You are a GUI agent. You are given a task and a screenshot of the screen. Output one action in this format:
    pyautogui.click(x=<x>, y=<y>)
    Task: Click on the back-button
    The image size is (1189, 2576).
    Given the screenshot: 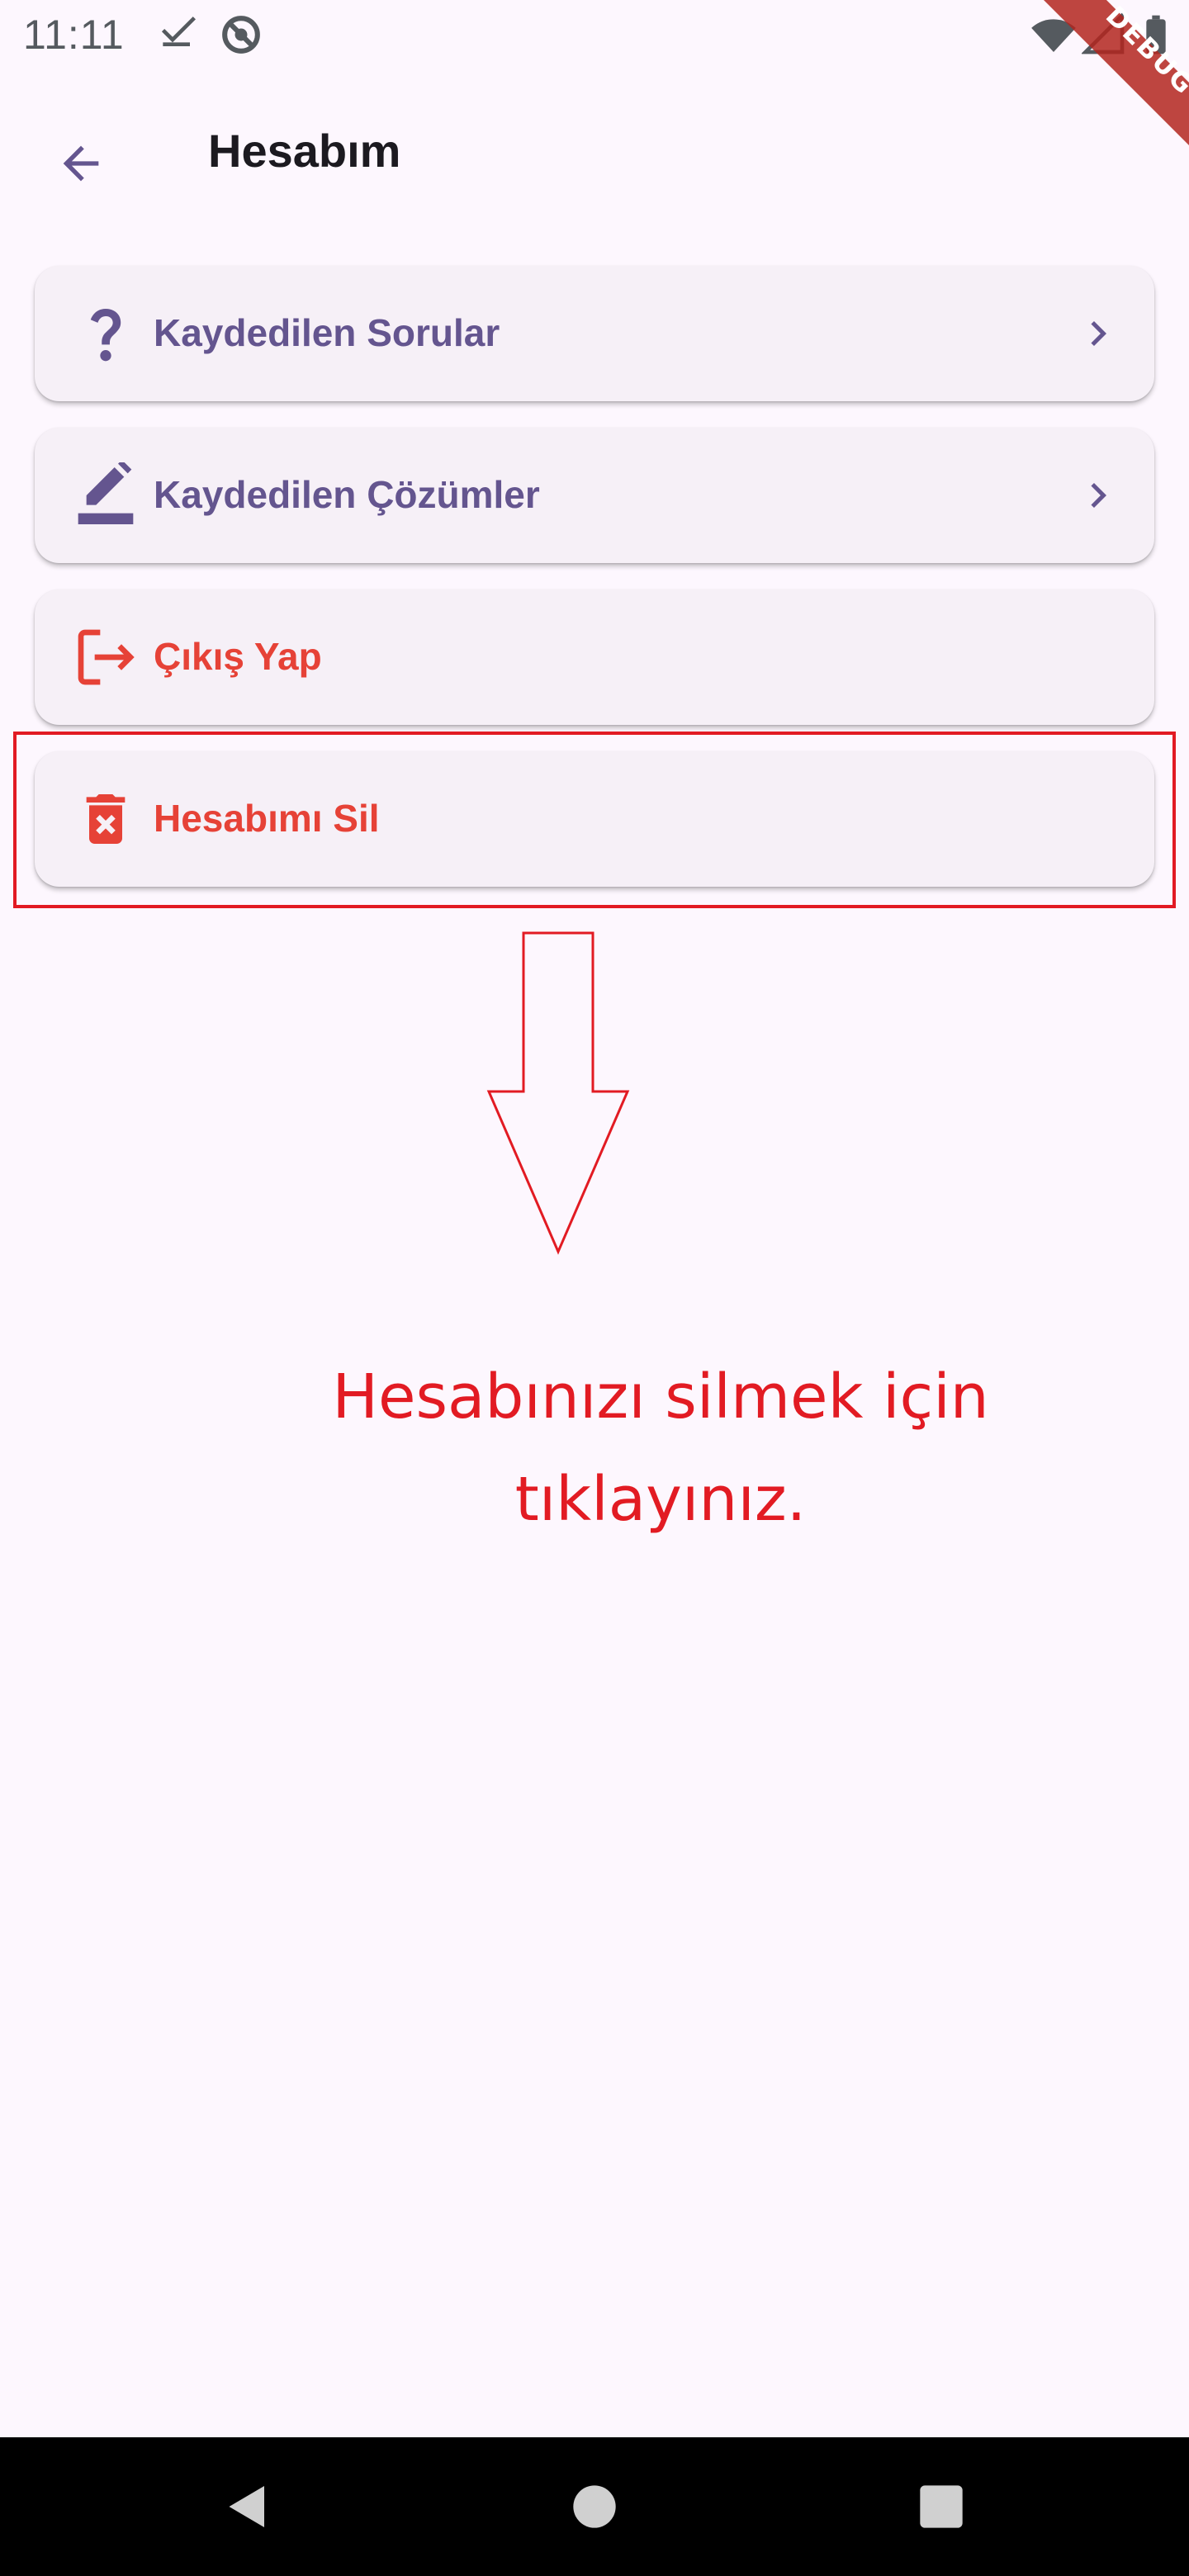 What is the action you would take?
    pyautogui.click(x=81, y=163)
    